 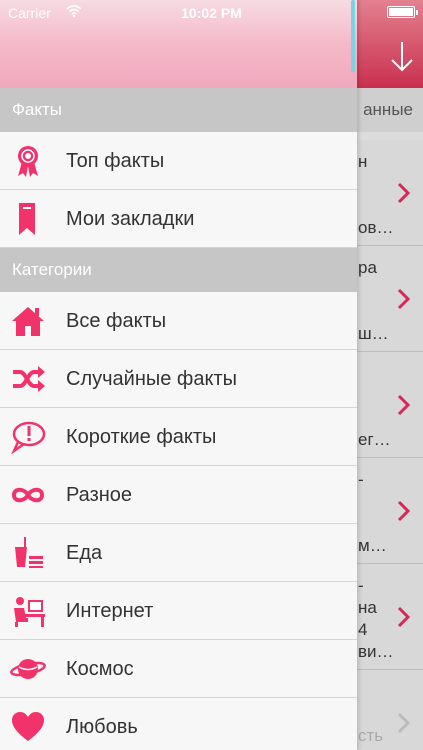 I want to click on arrow-down-icon, so click(x=402, y=57).